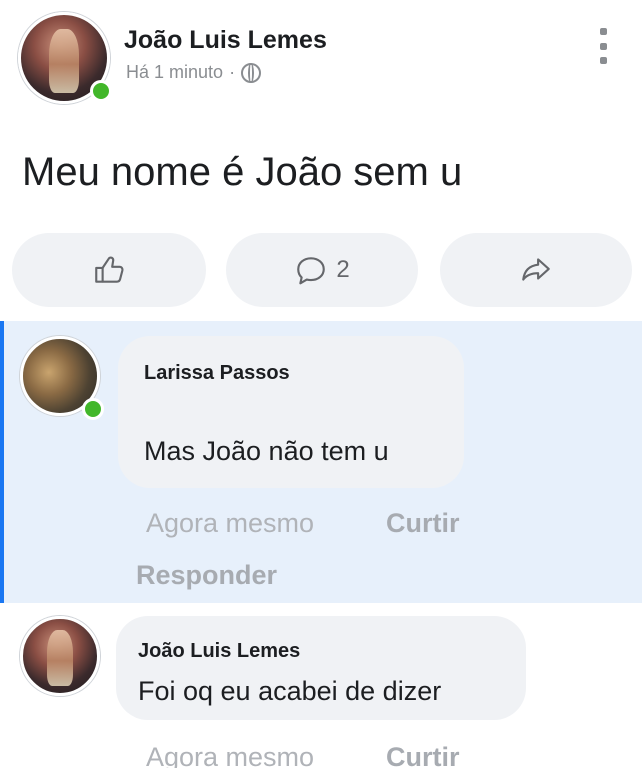  I want to click on post-author-name: João Luis Lemes, so click(225, 40).